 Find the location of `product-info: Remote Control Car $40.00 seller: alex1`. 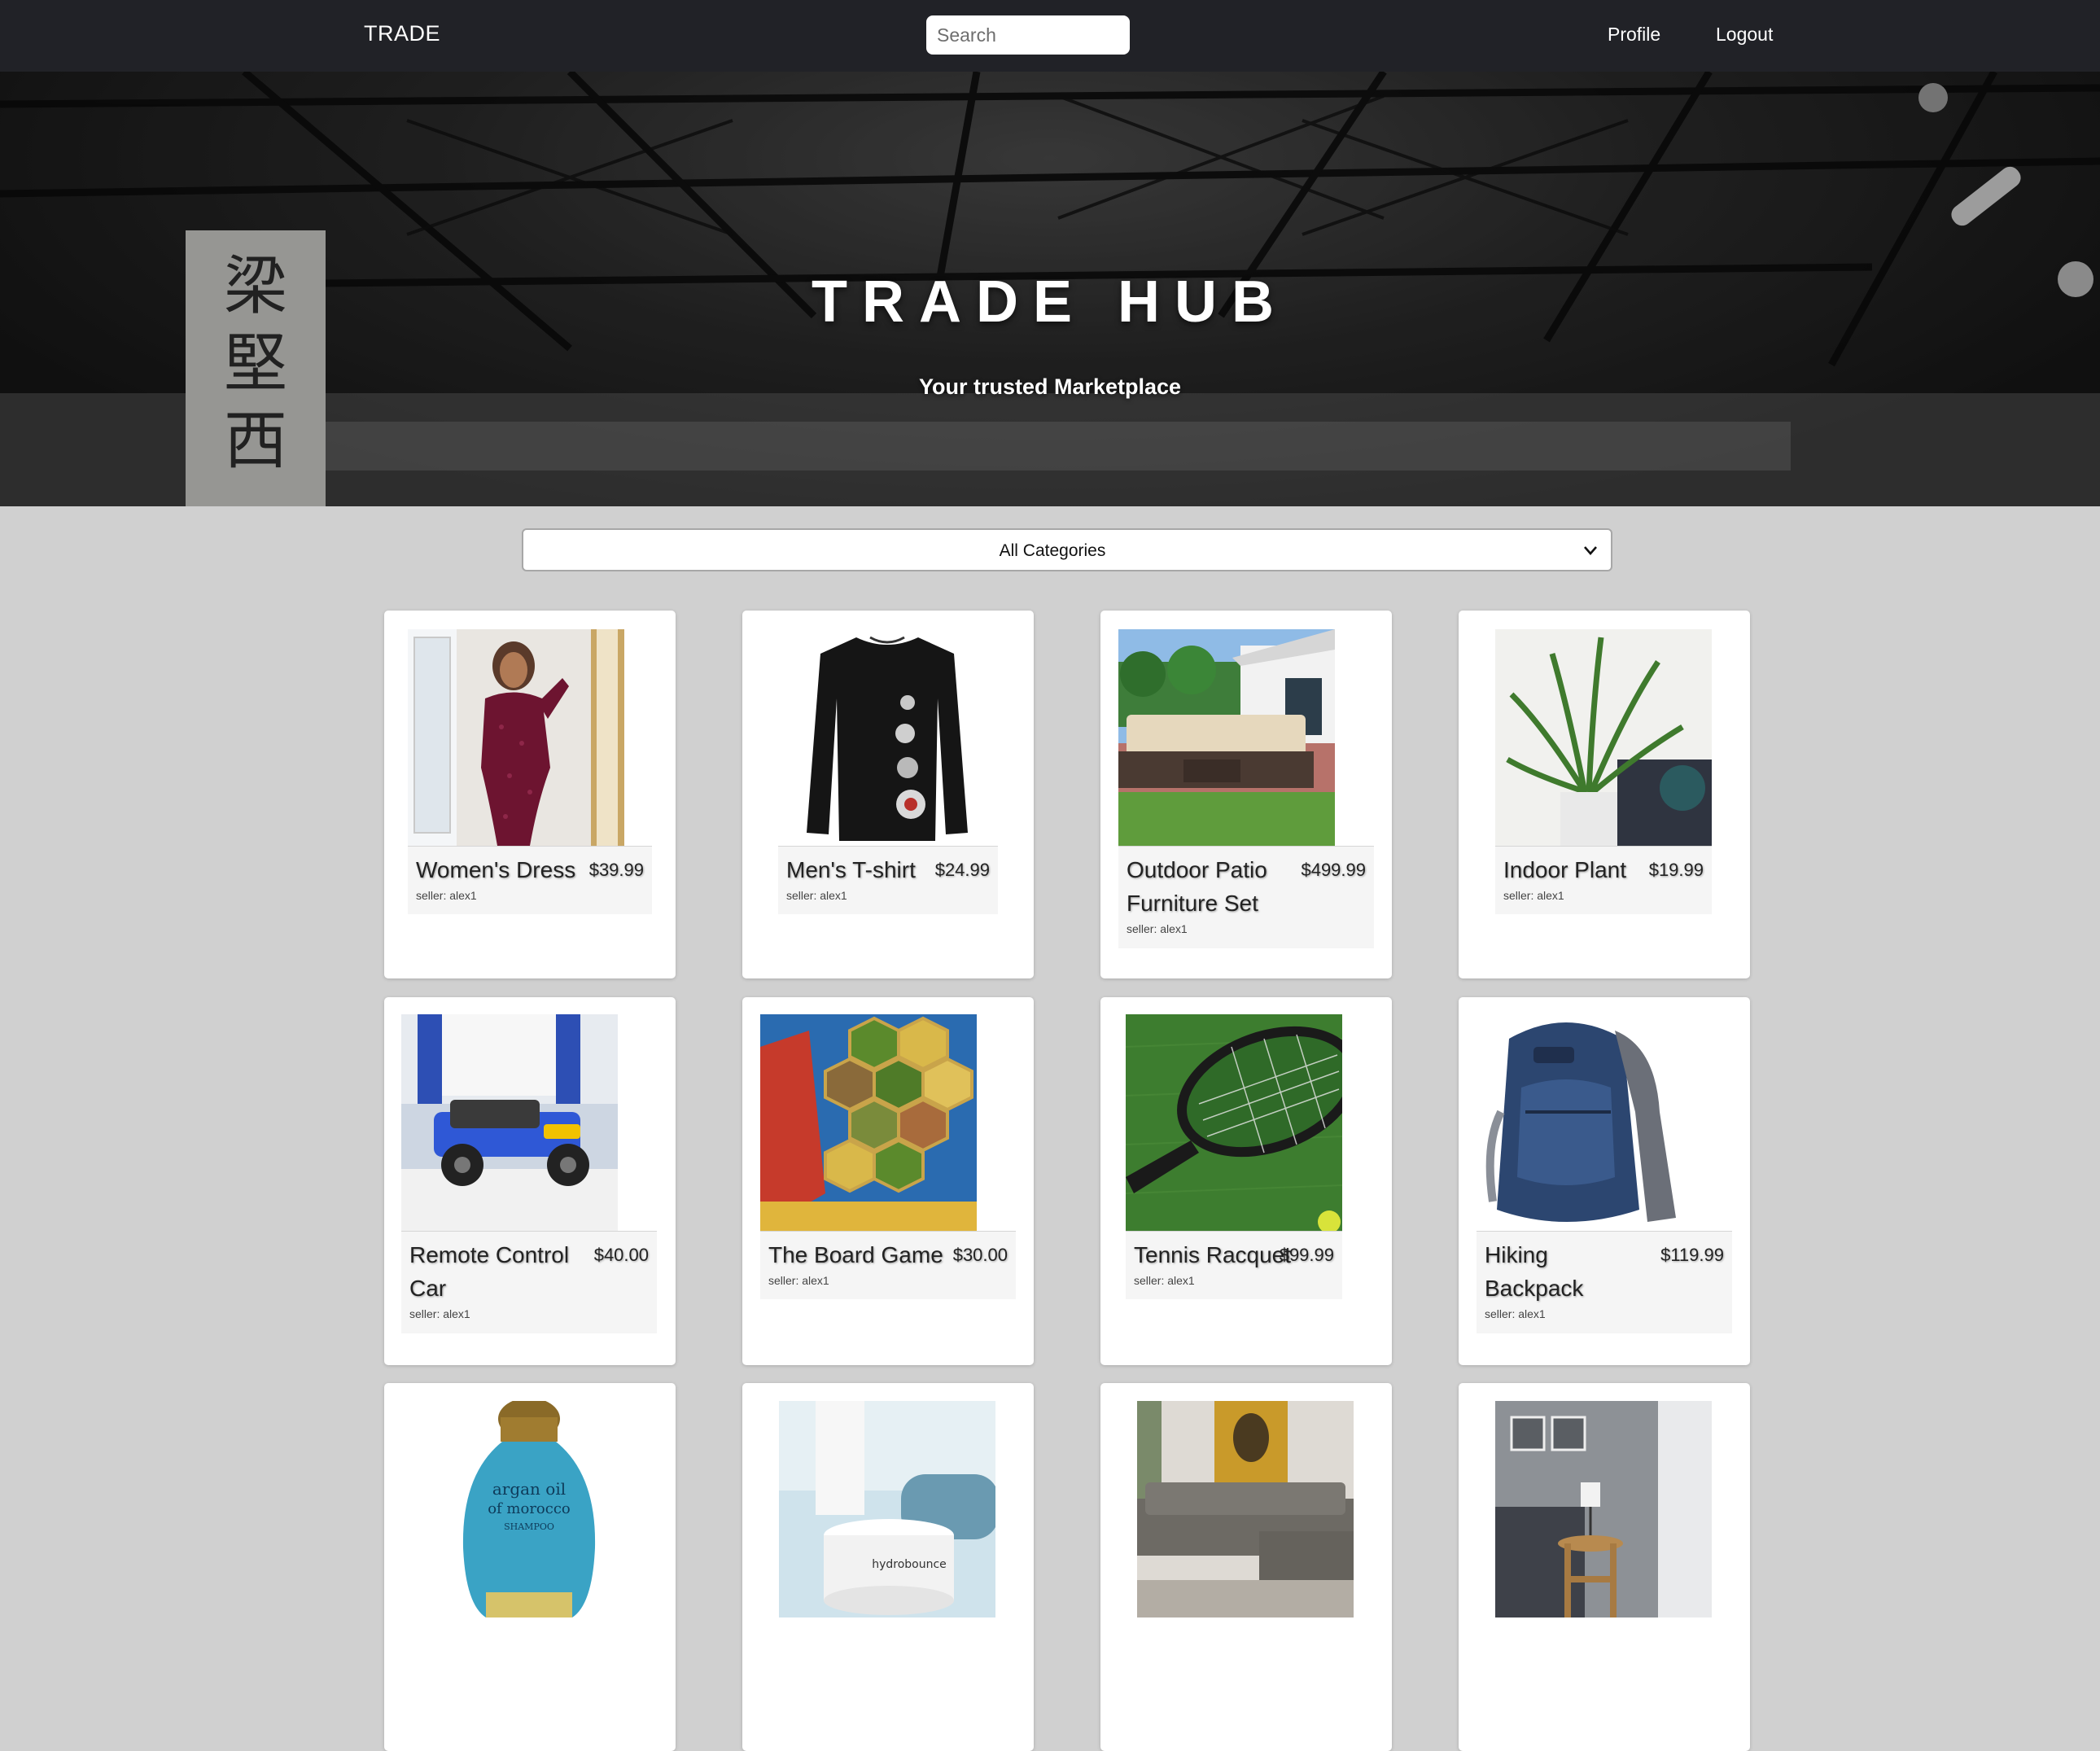

product-info: Remote Control Car $40.00 seller: alex1 is located at coordinates (529, 1282).